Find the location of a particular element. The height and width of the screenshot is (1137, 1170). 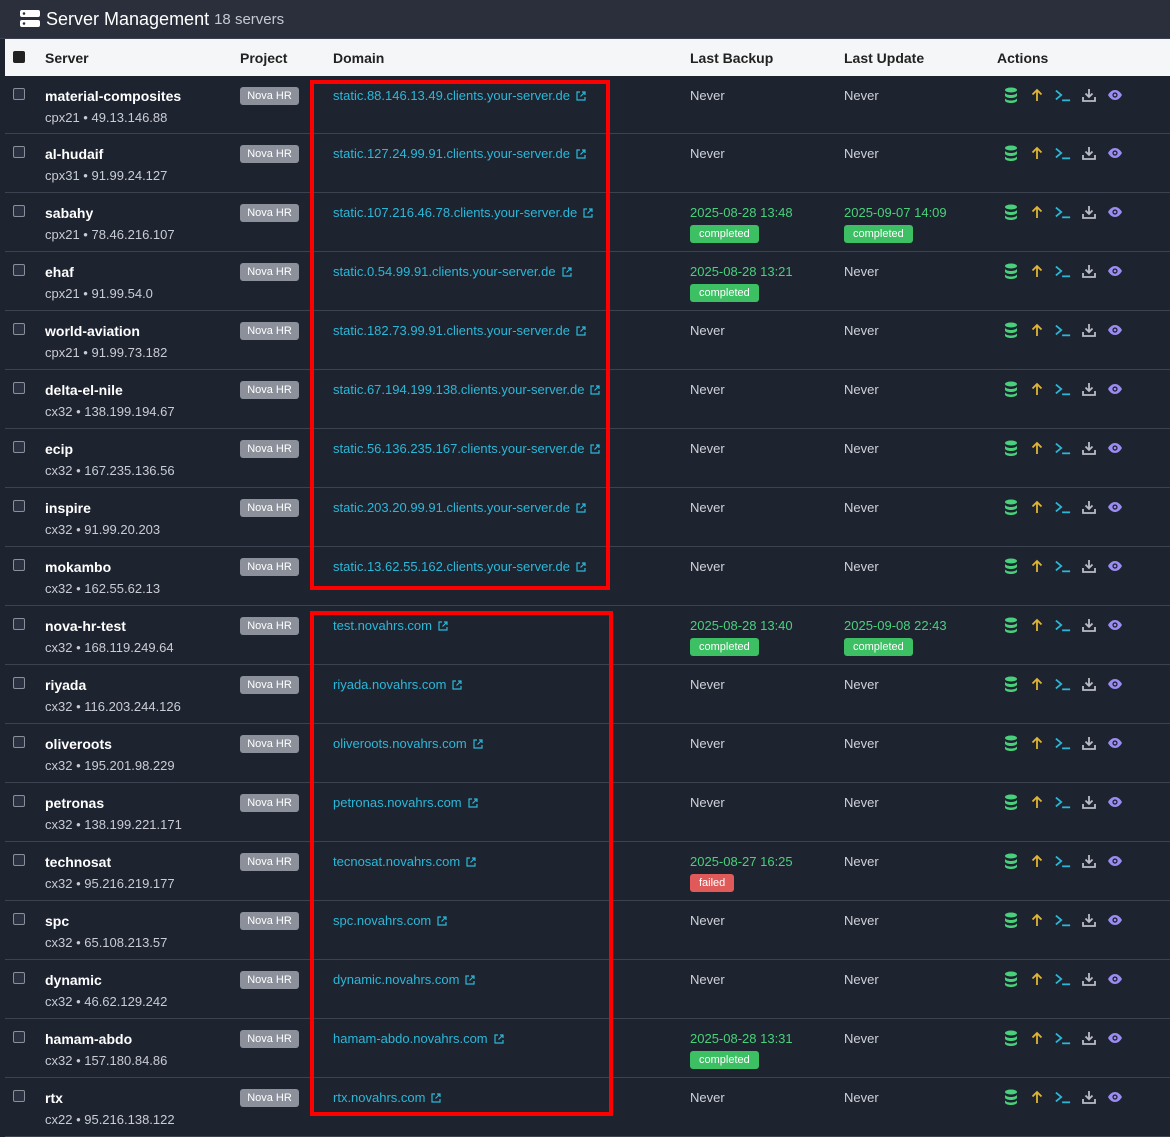

server-name: sabahy is located at coordinates (69, 213).